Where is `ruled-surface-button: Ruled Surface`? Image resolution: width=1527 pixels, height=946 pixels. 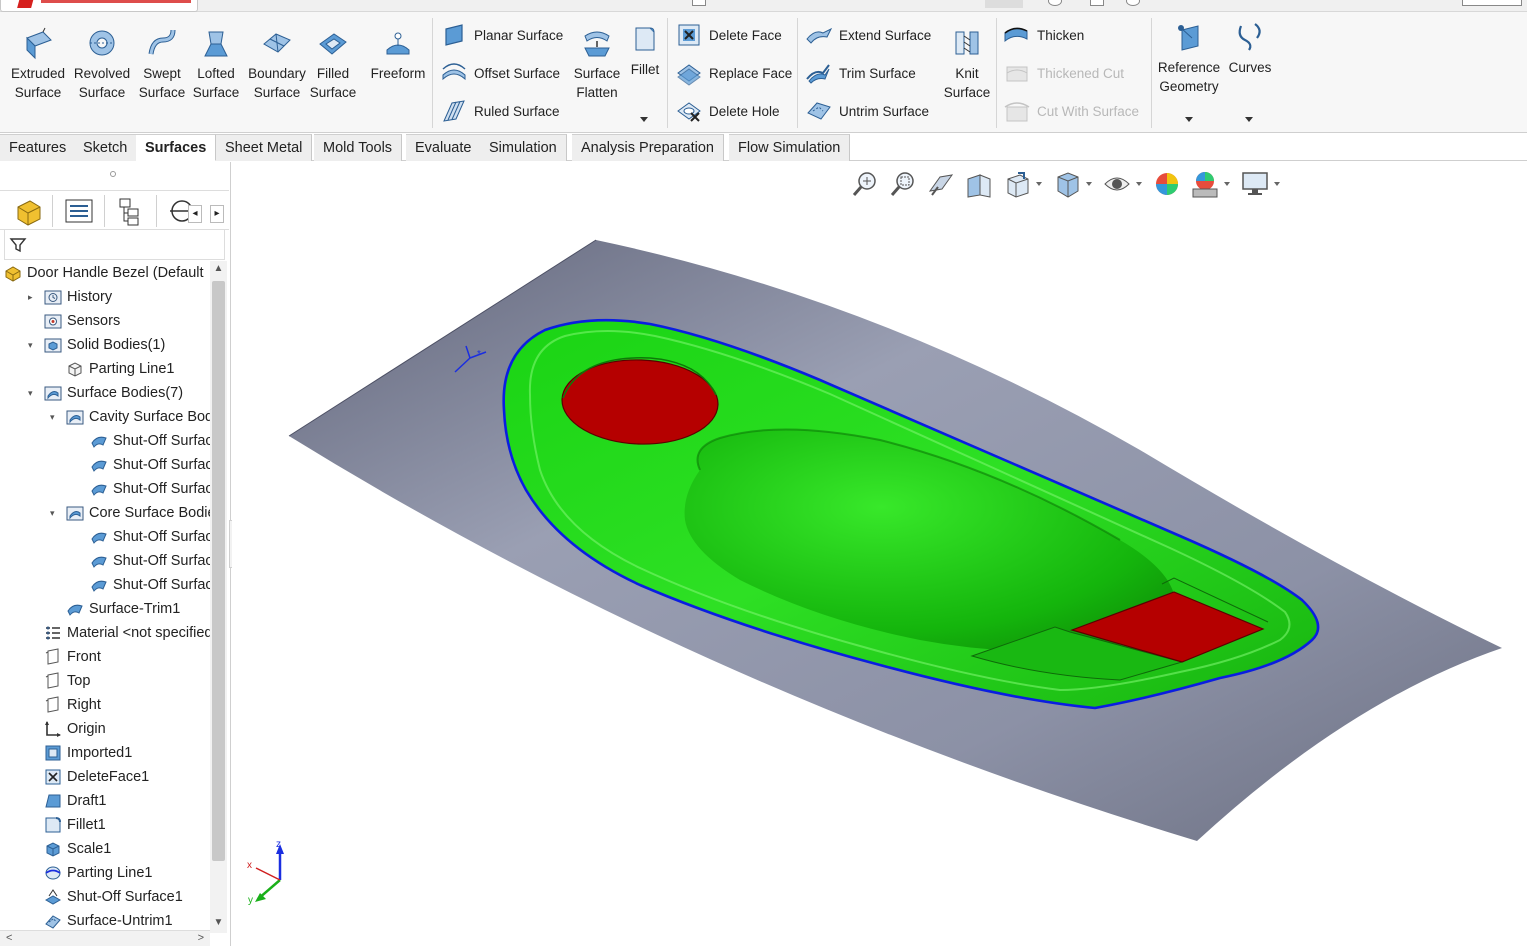 ruled-surface-button: Ruled Surface is located at coordinates (500, 111).